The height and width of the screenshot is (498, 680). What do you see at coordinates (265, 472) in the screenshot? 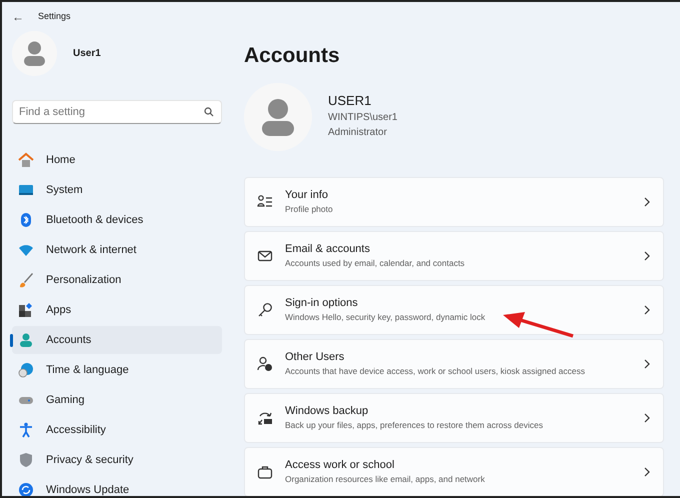
I see `briefcase-icon` at bounding box center [265, 472].